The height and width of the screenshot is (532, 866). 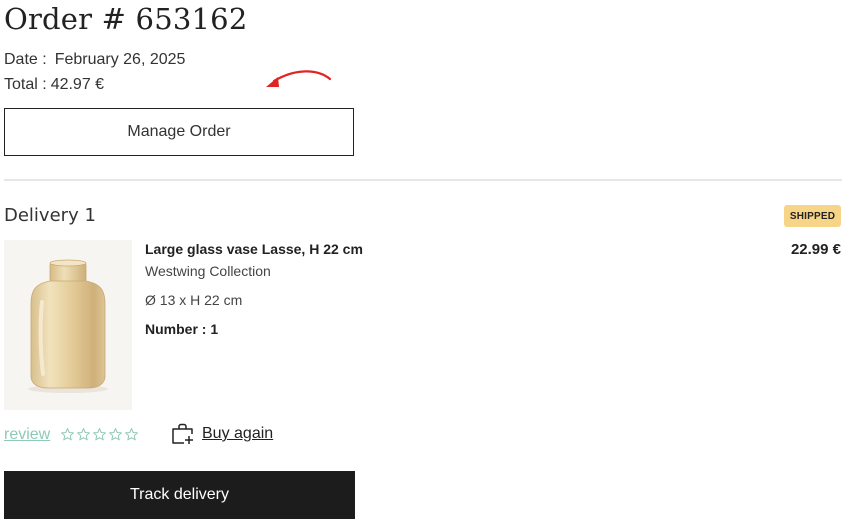 I want to click on order-date-row: Date : February 26, 2025, so click(x=94, y=60).